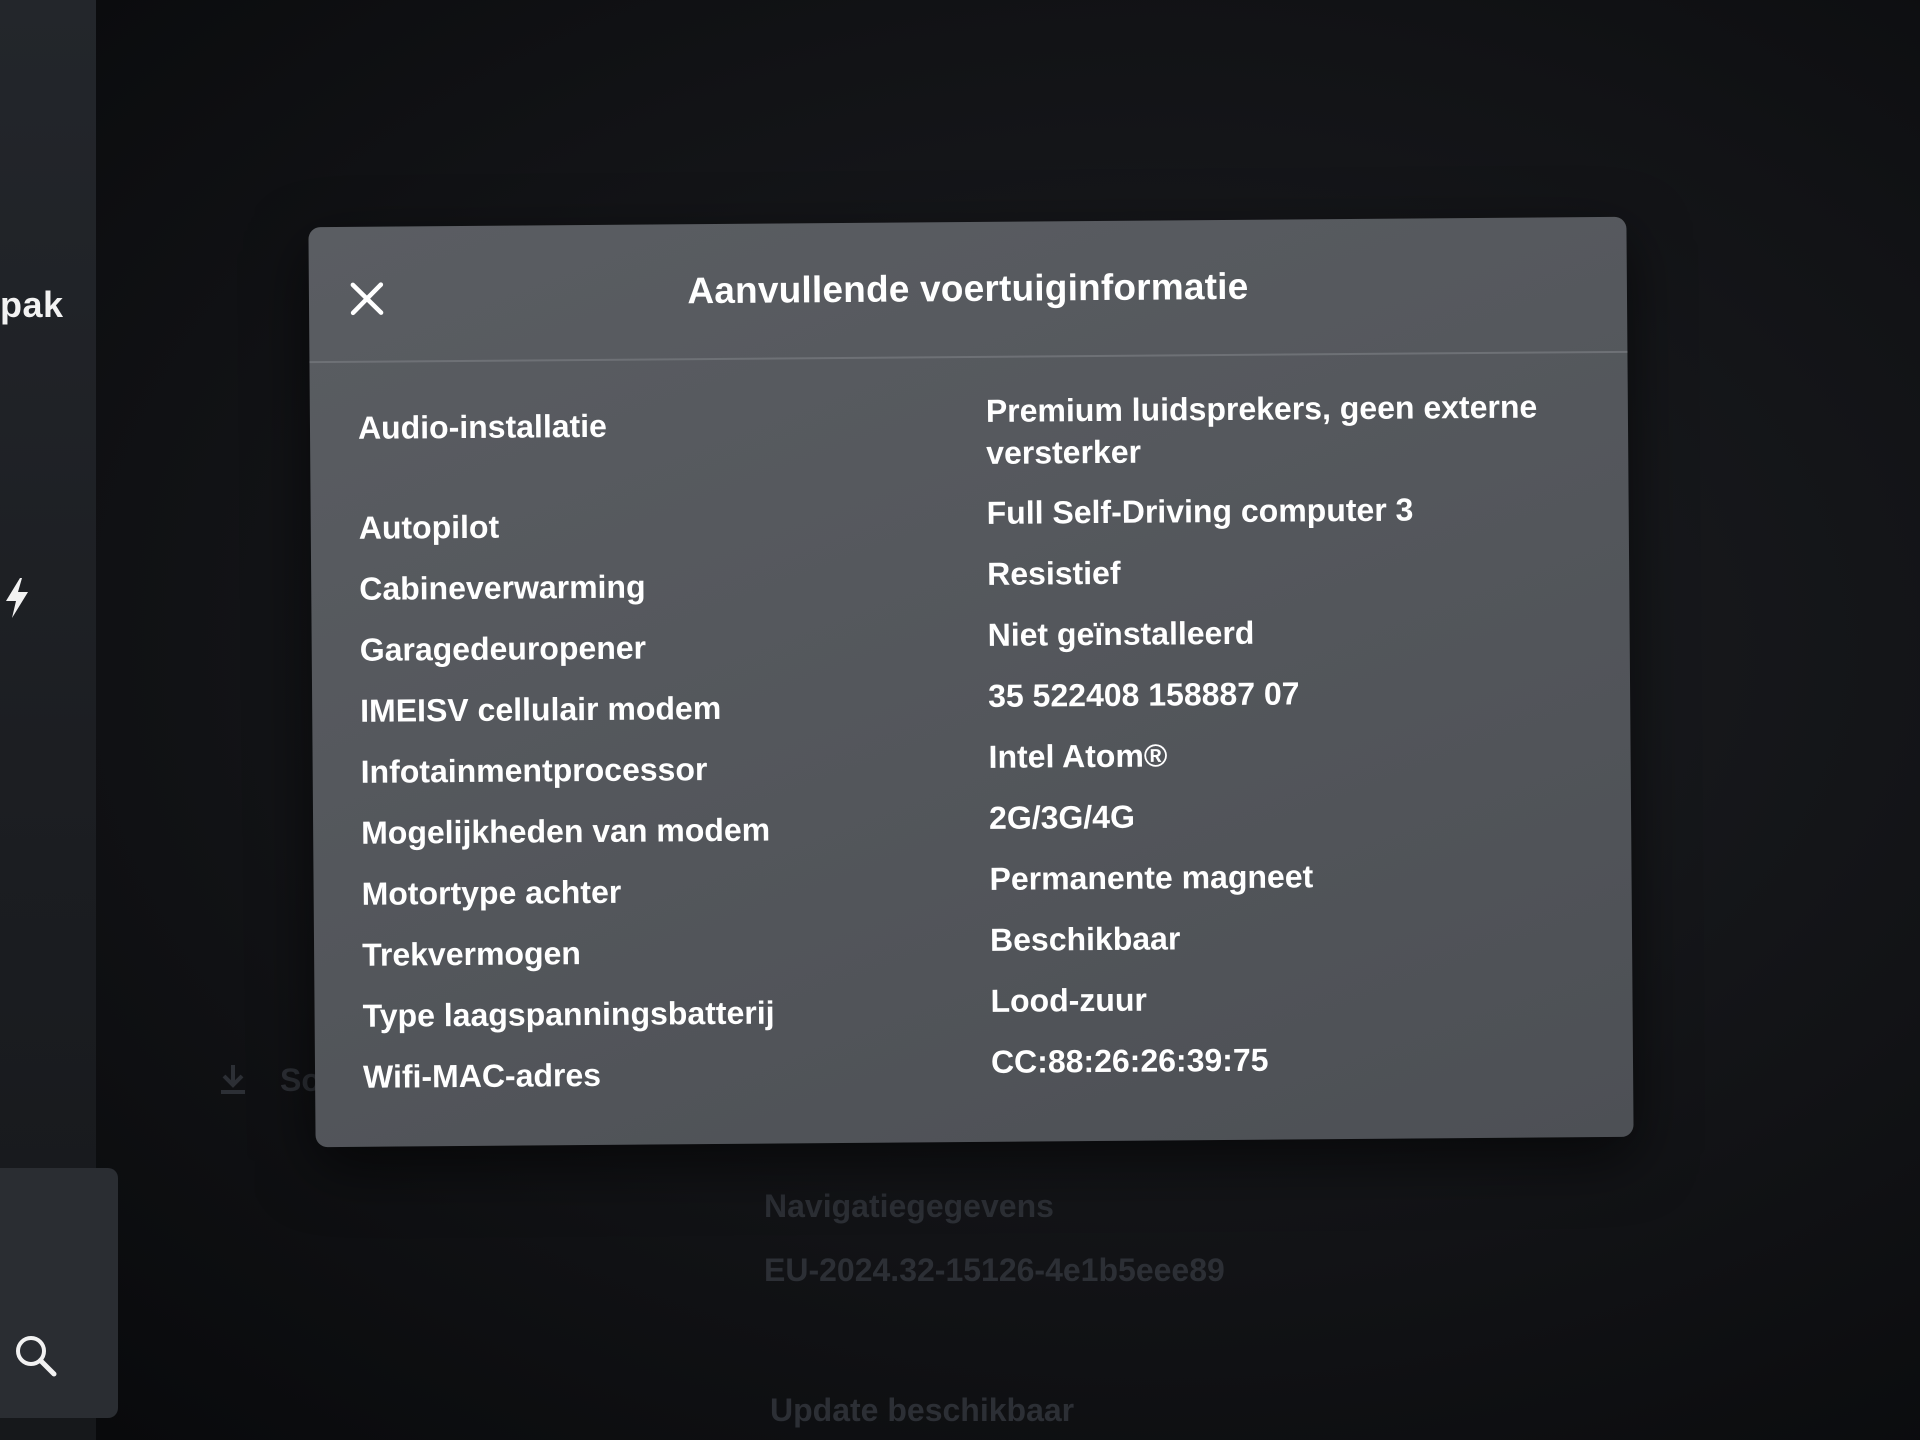 The width and height of the screenshot is (1920, 1440). Describe the element at coordinates (32, 305) in the screenshot. I see `sidebar-partial-label: pak` at that location.